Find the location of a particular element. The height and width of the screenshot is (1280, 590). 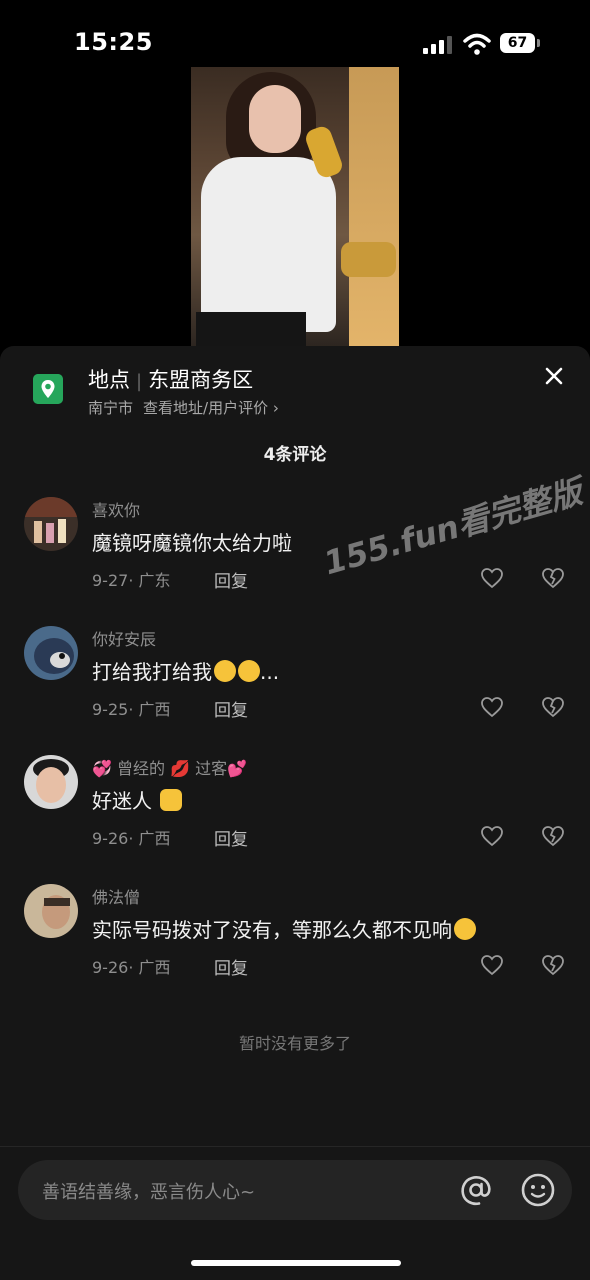

comment-author: 喜欢你 is located at coordinates (116, 509).